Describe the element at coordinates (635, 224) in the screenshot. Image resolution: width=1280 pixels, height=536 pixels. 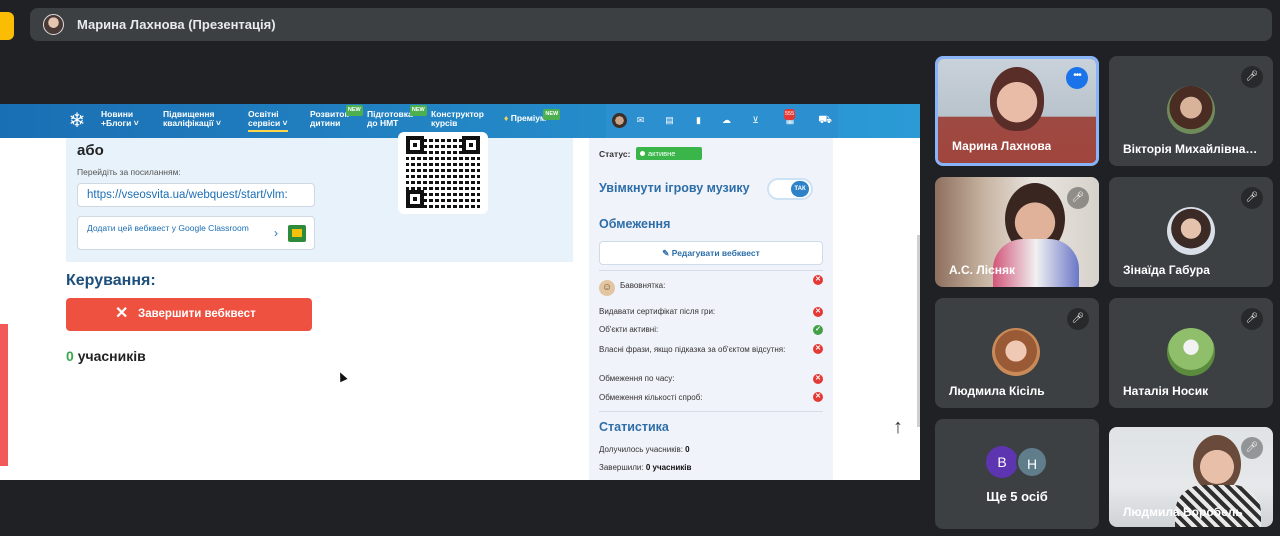
I see `restrictions-title: Обмеження` at that location.